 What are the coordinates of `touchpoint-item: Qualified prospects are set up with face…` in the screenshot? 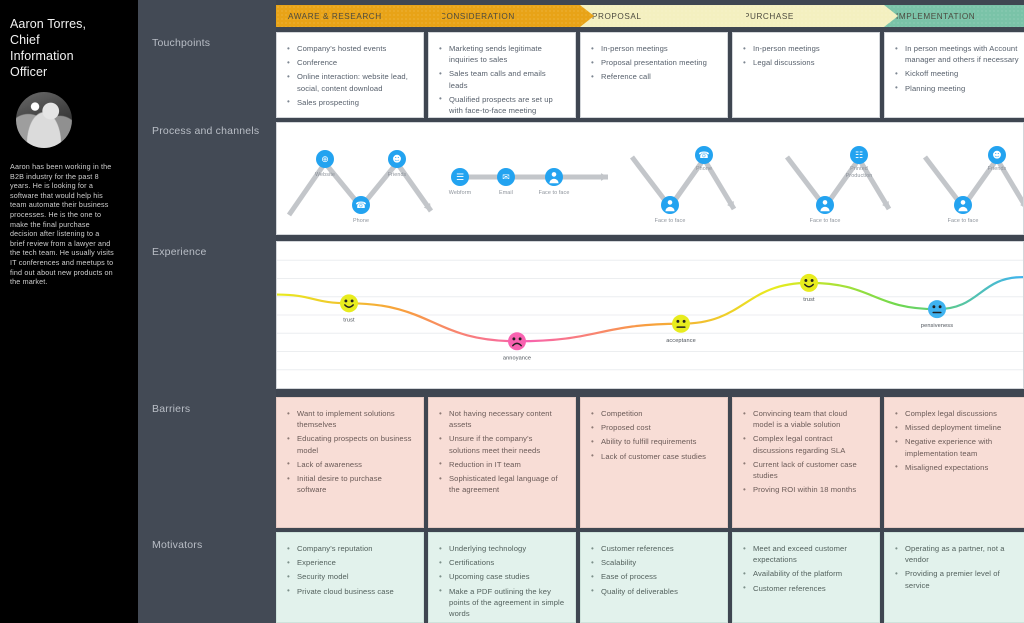 It's located at (502, 104).